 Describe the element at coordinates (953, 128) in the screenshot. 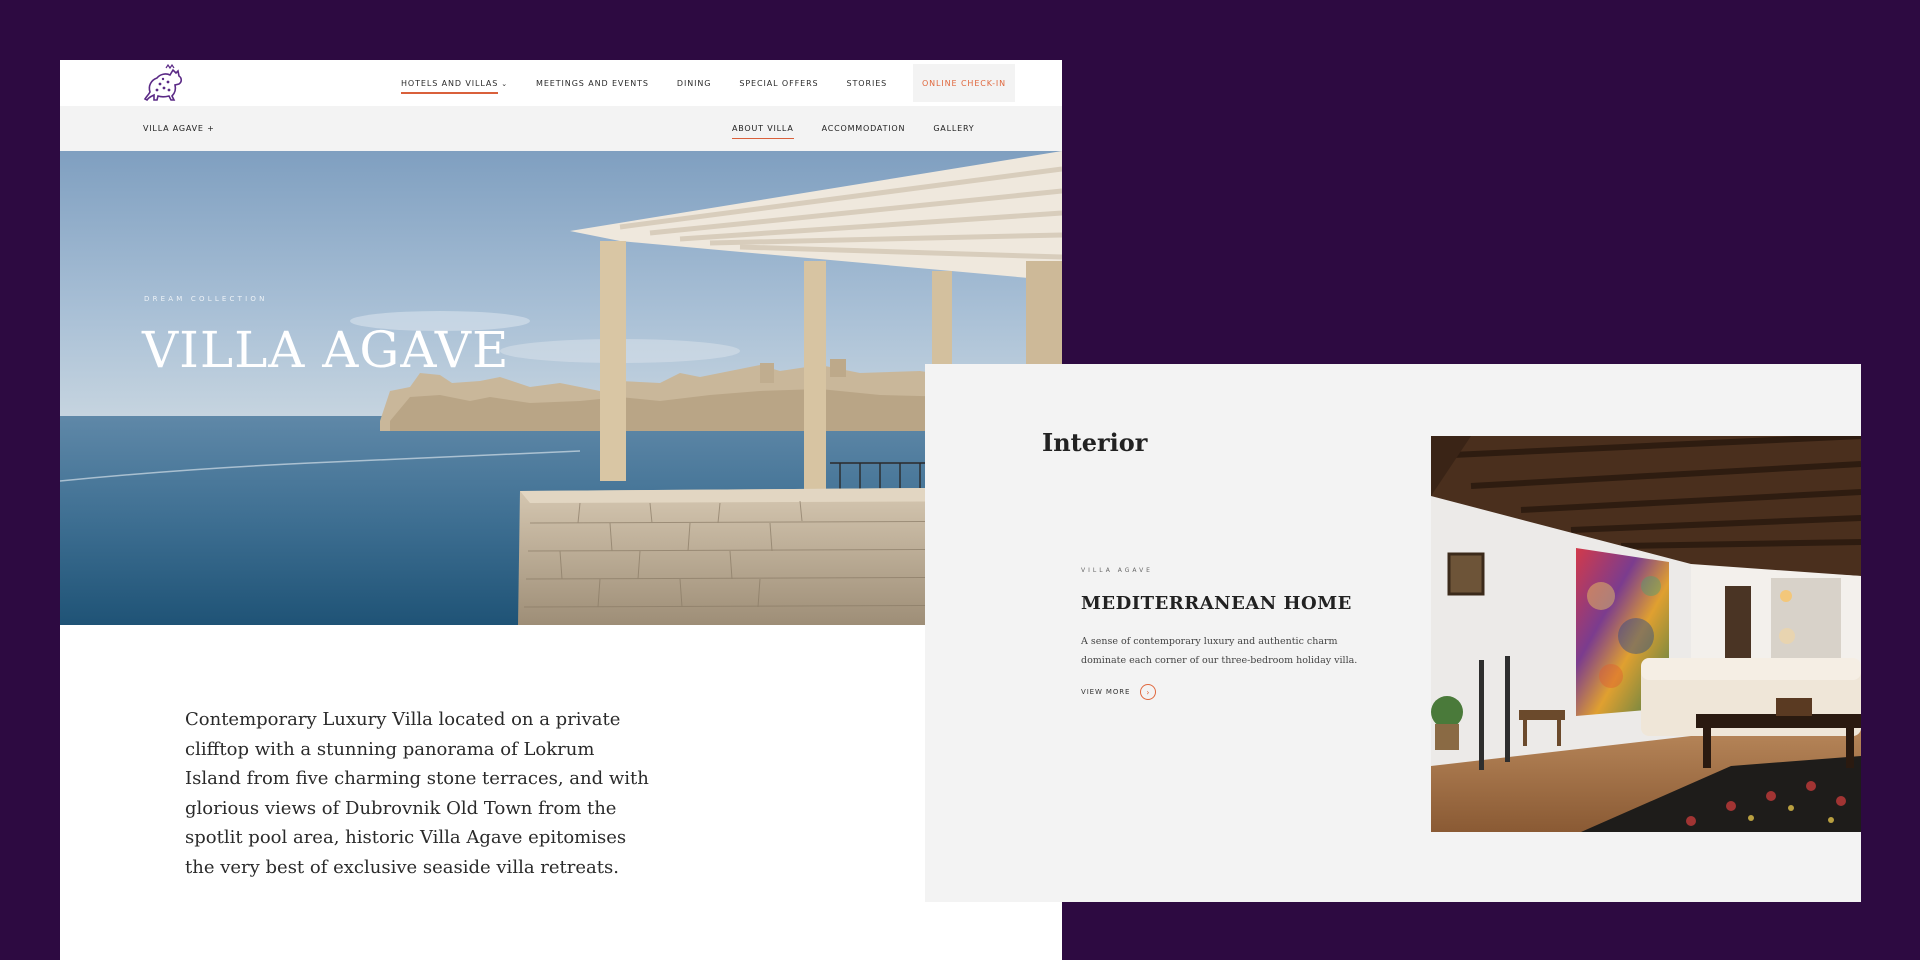

I see `subnav-gallery: GALLERY` at that location.